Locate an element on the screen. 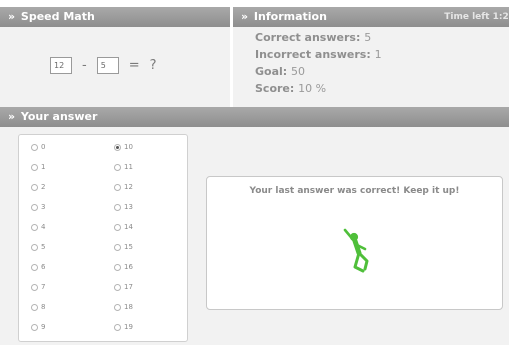 The width and height of the screenshot is (509, 345). dancing-figure-image is located at coordinates (356, 250).